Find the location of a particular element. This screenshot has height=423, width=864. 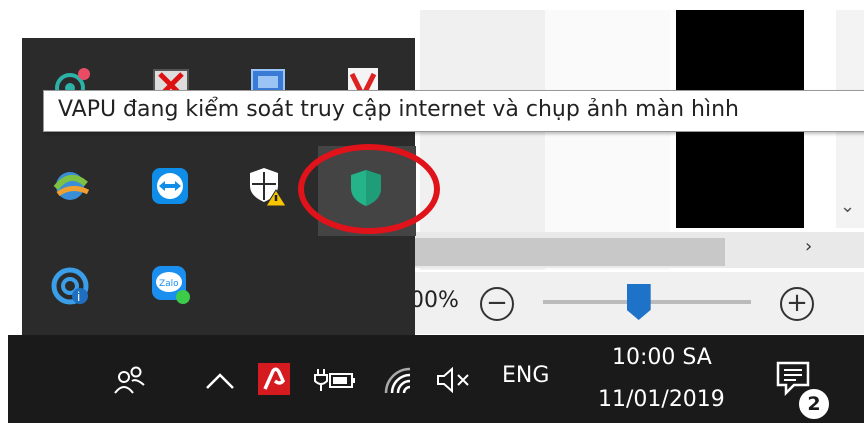

zoom-percent: 00% is located at coordinates (434, 300).